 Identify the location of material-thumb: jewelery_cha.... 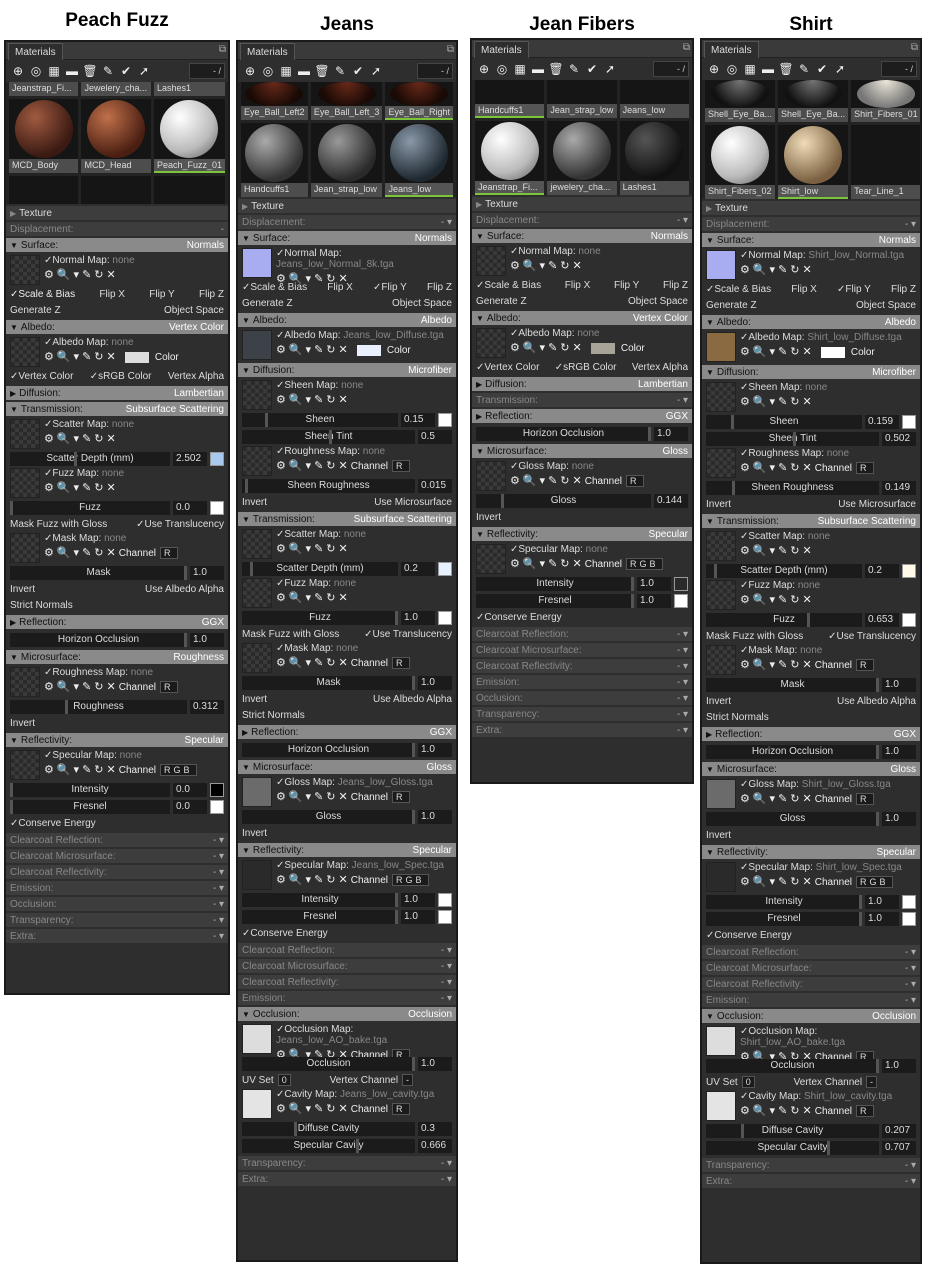
(582, 158).